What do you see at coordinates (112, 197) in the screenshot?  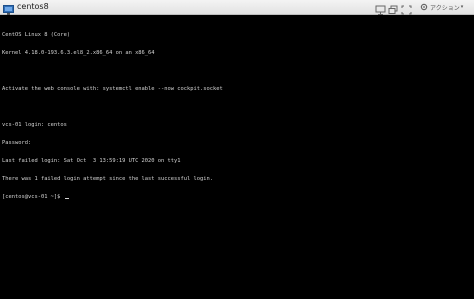 I see `console-prompt-line: [centos@vcs-01 ~]$` at bounding box center [112, 197].